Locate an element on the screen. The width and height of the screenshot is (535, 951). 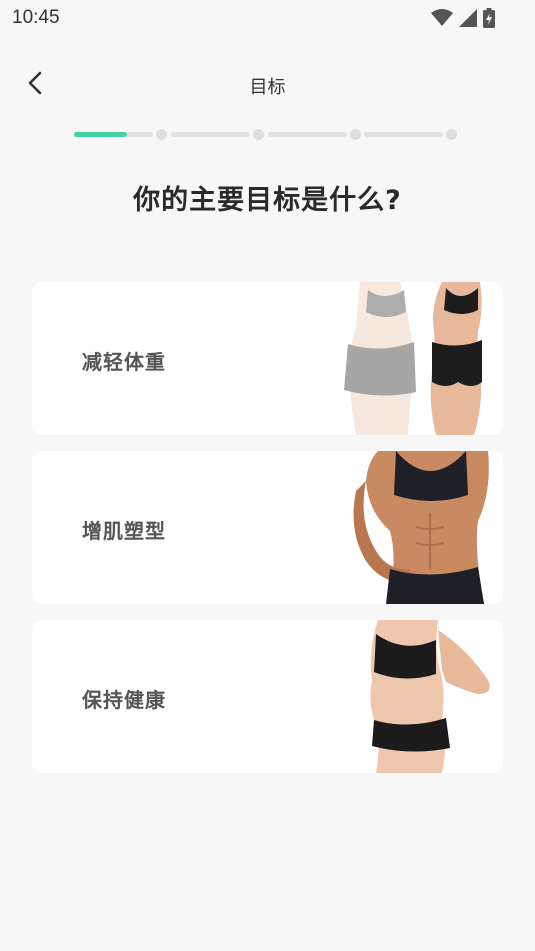
status-icons is located at coordinates (463, 18).